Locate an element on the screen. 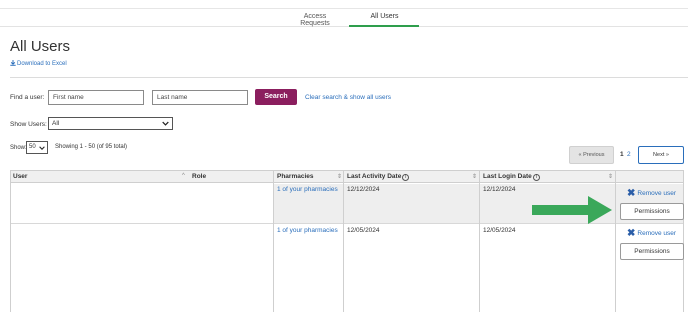 Image resolution: width=688 pixels, height=312 pixels. column-header-user: User is located at coordinates (20, 176).